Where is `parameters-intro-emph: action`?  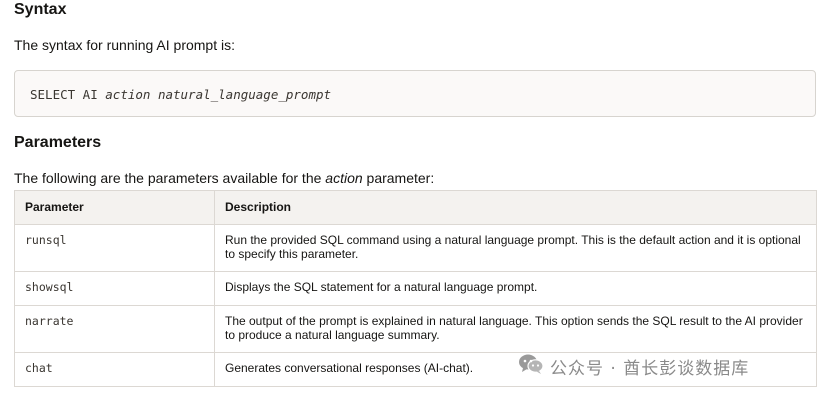
parameters-intro-emph: action is located at coordinates (344, 178).